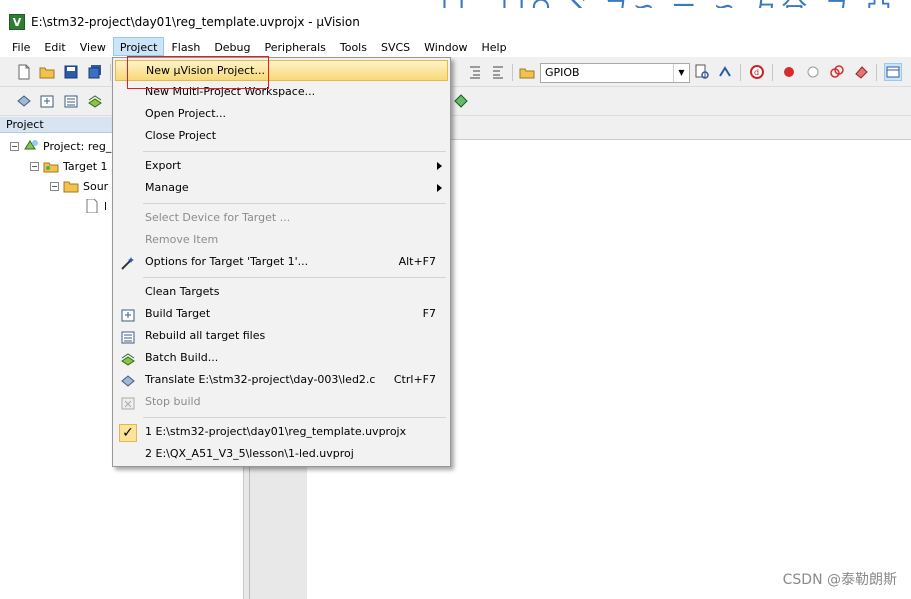 The image size is (911, 599). What do you see at coordinates (95, 72) in the screenshot?
I see `save-all-icon` at bounding box center [95, 72].